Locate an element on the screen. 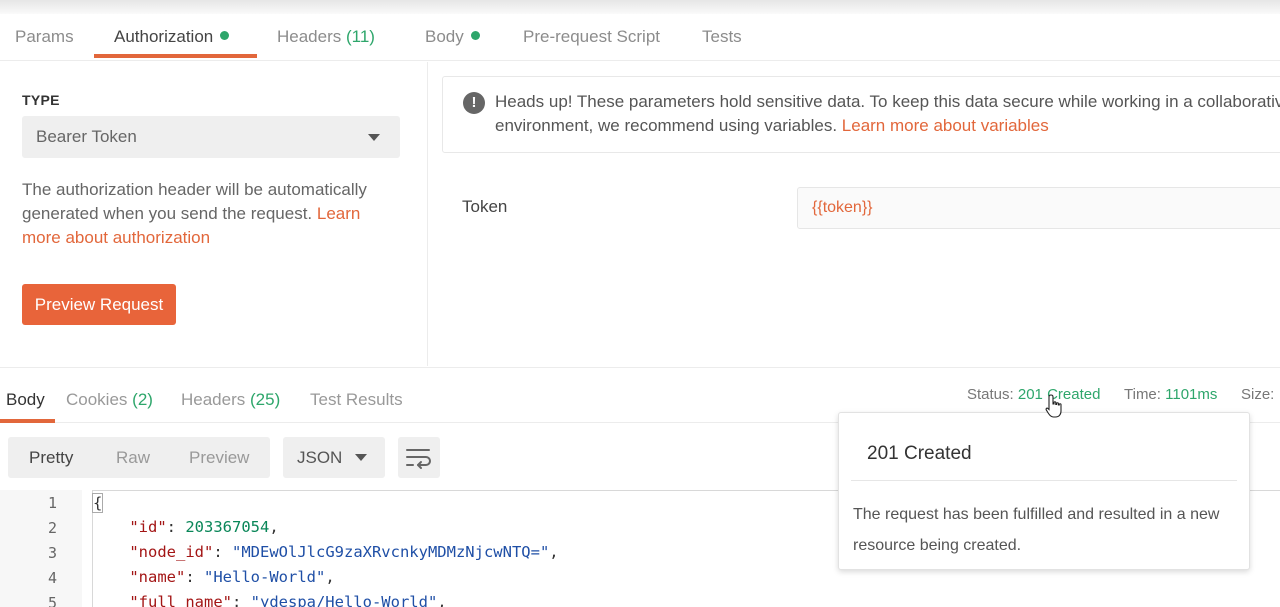  json-key: "full_name" is located at coordinates (180, 600).